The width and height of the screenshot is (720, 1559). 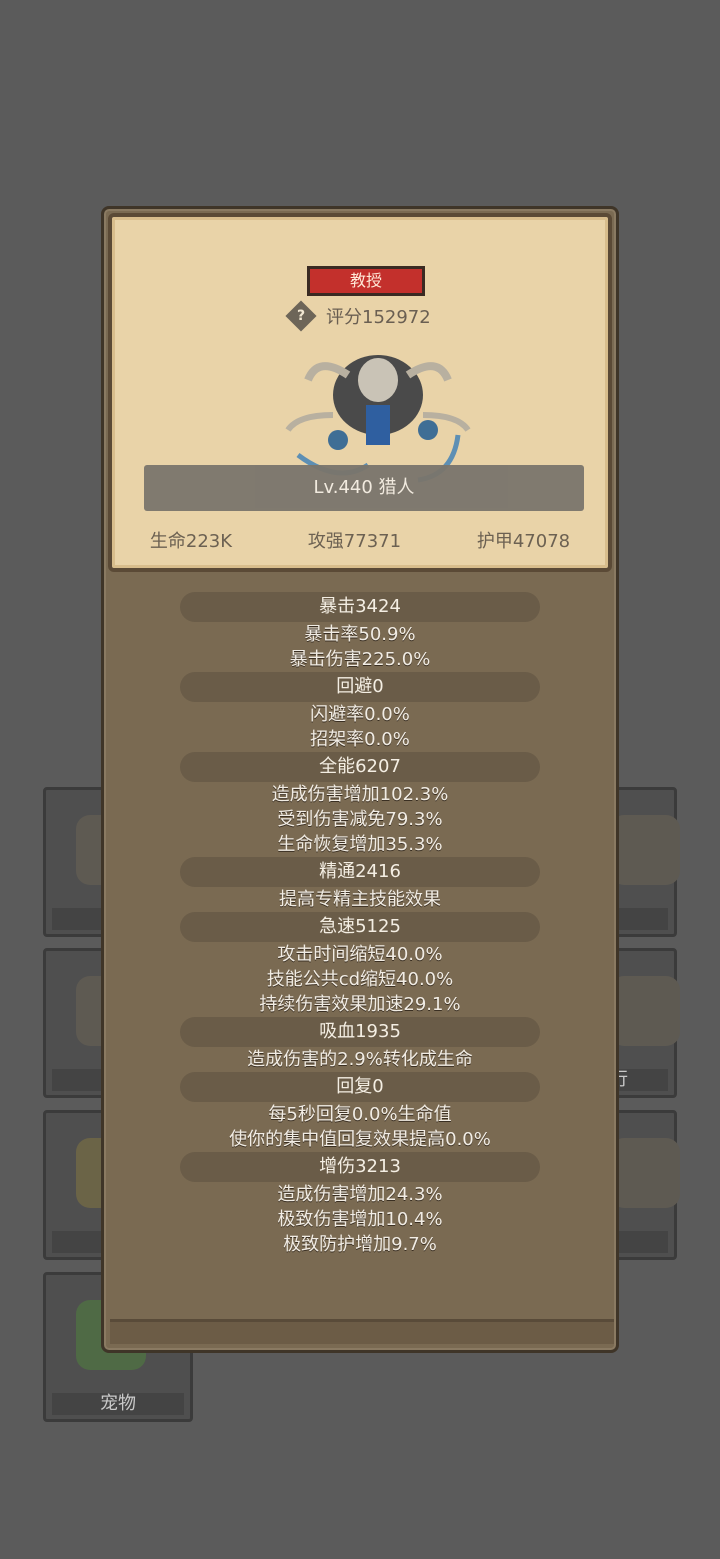 I want to click on attack-stat: 攻强77371, so click(x=354, y=541).